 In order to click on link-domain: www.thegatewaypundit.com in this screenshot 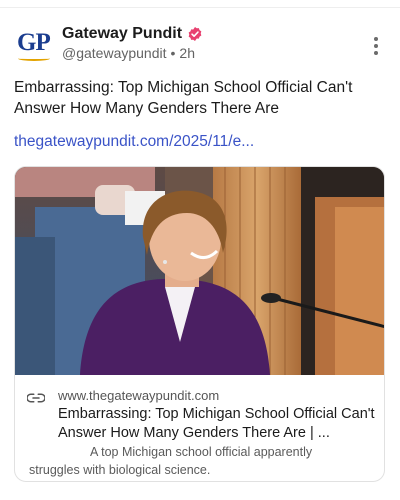, I will do `click(139, 395)`.